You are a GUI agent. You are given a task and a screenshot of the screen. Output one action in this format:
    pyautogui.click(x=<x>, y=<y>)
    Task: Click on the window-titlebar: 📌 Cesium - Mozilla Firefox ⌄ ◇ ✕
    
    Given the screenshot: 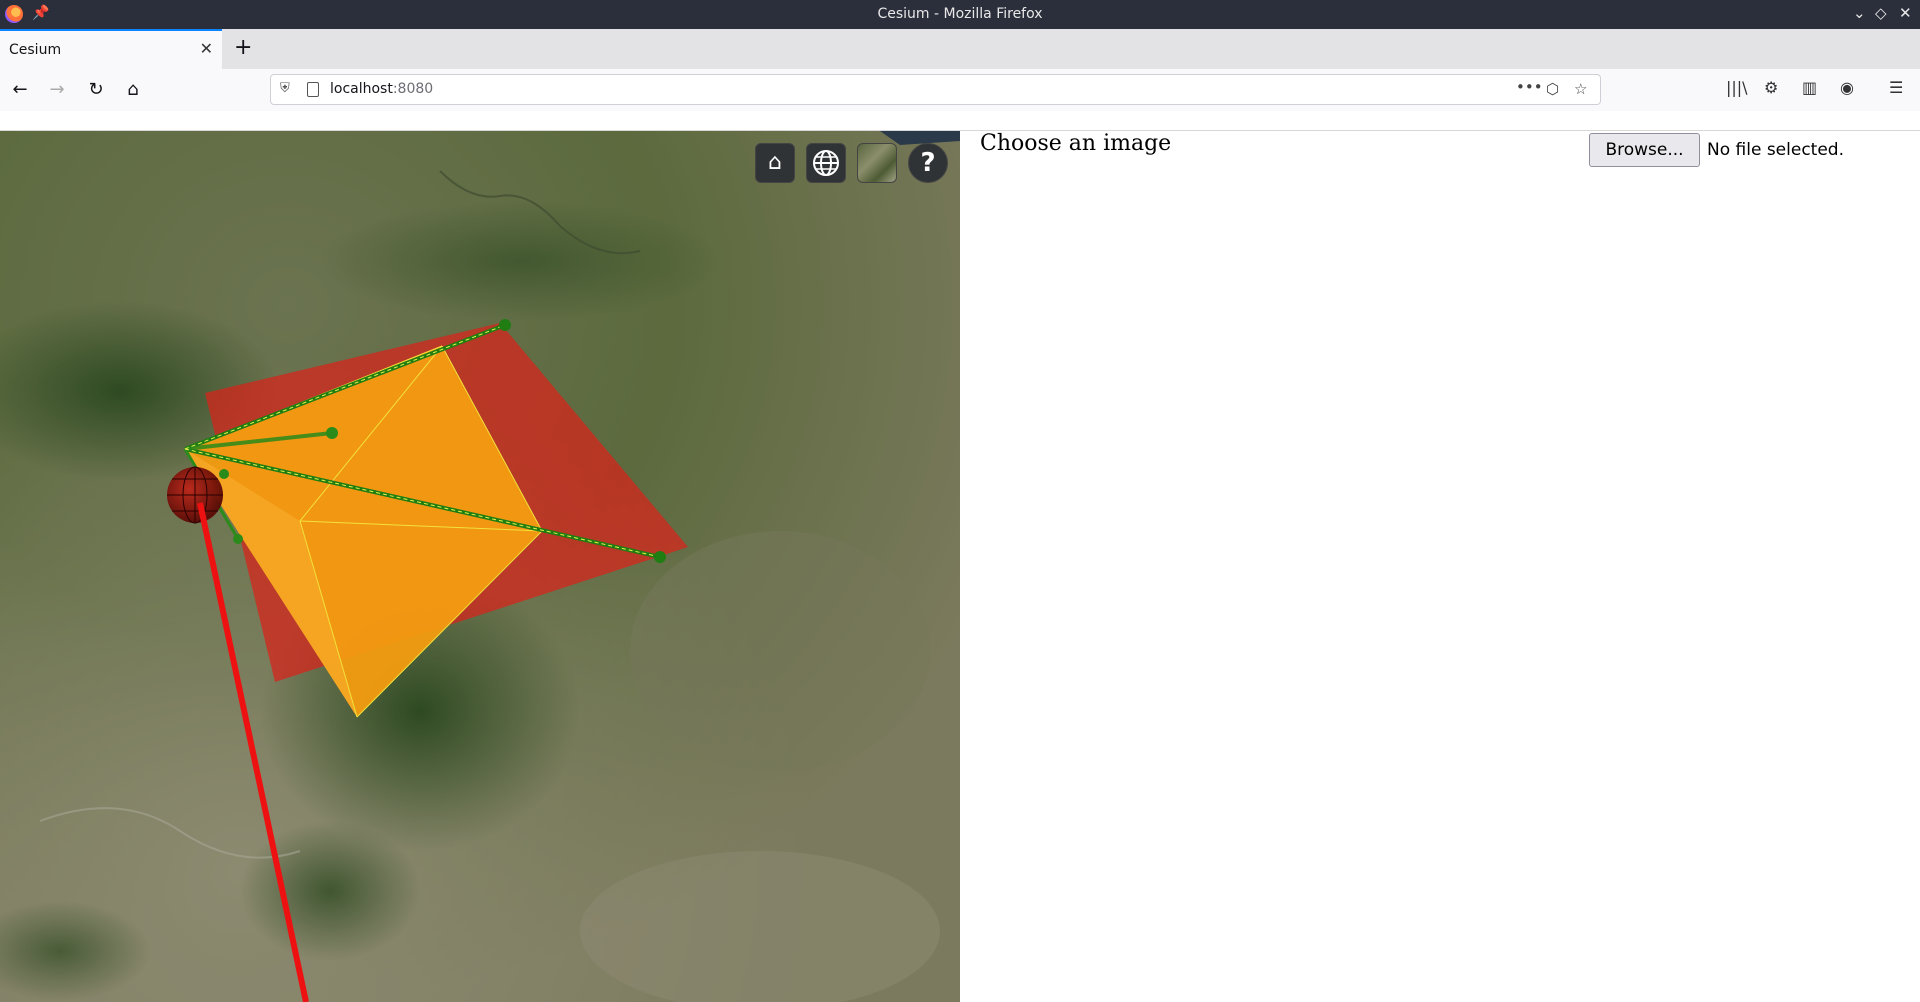 What is the action you would take?
    pyautogui.click(x=960, y=14)
    